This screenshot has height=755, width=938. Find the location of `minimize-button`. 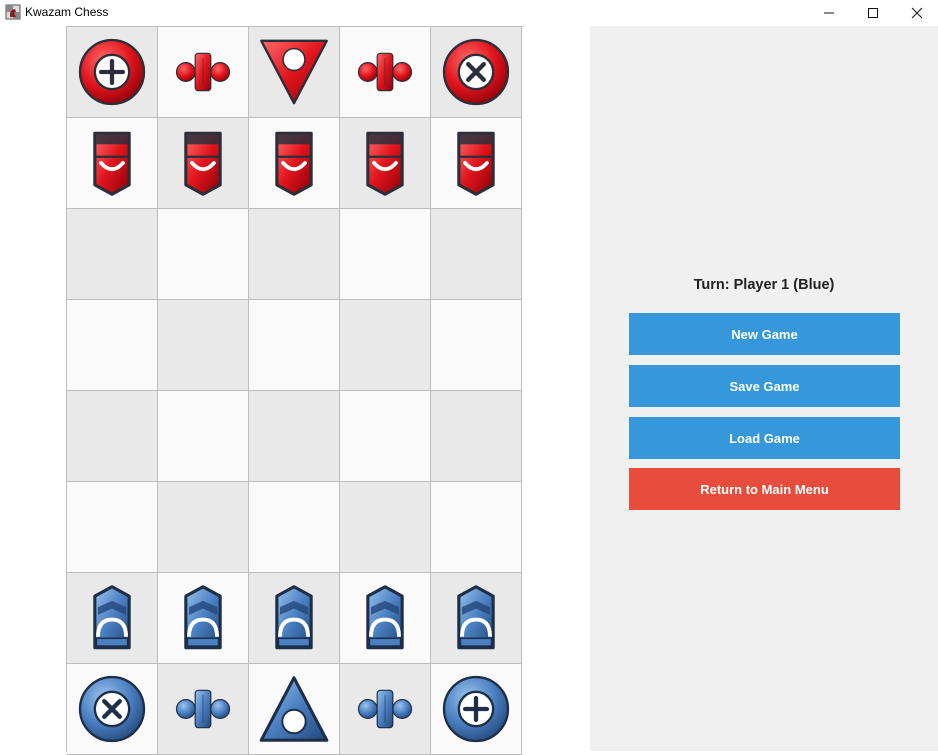

minimize-button is located at coordinates (829, 13).